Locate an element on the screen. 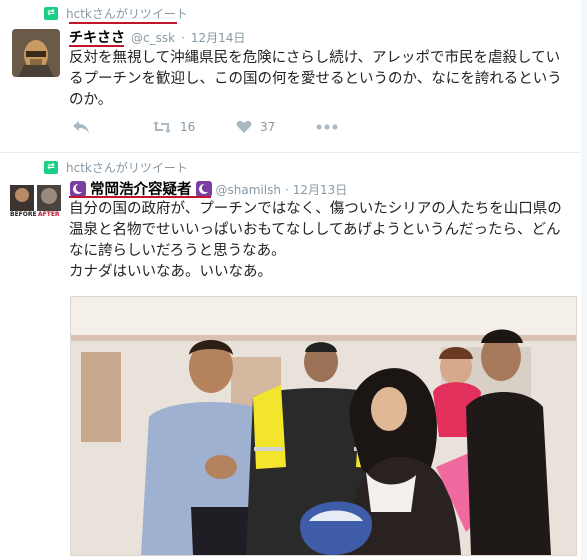  avatar-after-label: AFTER is located at coordinates (49, 214).